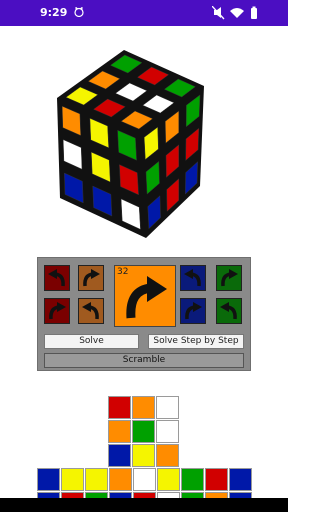  What do you see at coordinates (254, 12) in the screenshot?
I see `battery-icon` at bounding box center [254, 12].